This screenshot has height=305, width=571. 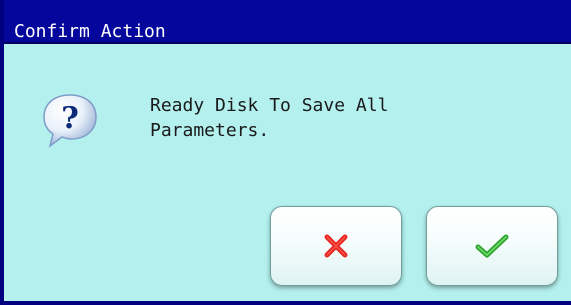 What do you see at coordinates (287, 22) in the screenshot?
I see `dialog-titlebar: Confirm Action` at bounding box center [287, 22].